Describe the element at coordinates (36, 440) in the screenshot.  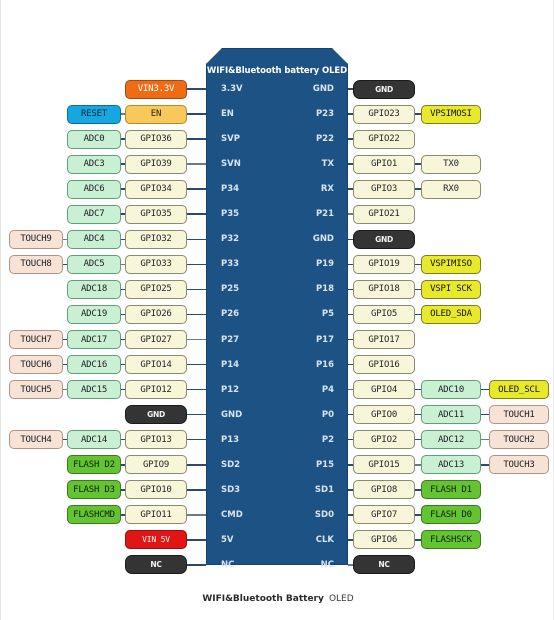
I see `left-box-p13-2: TOUCH4` at that location.